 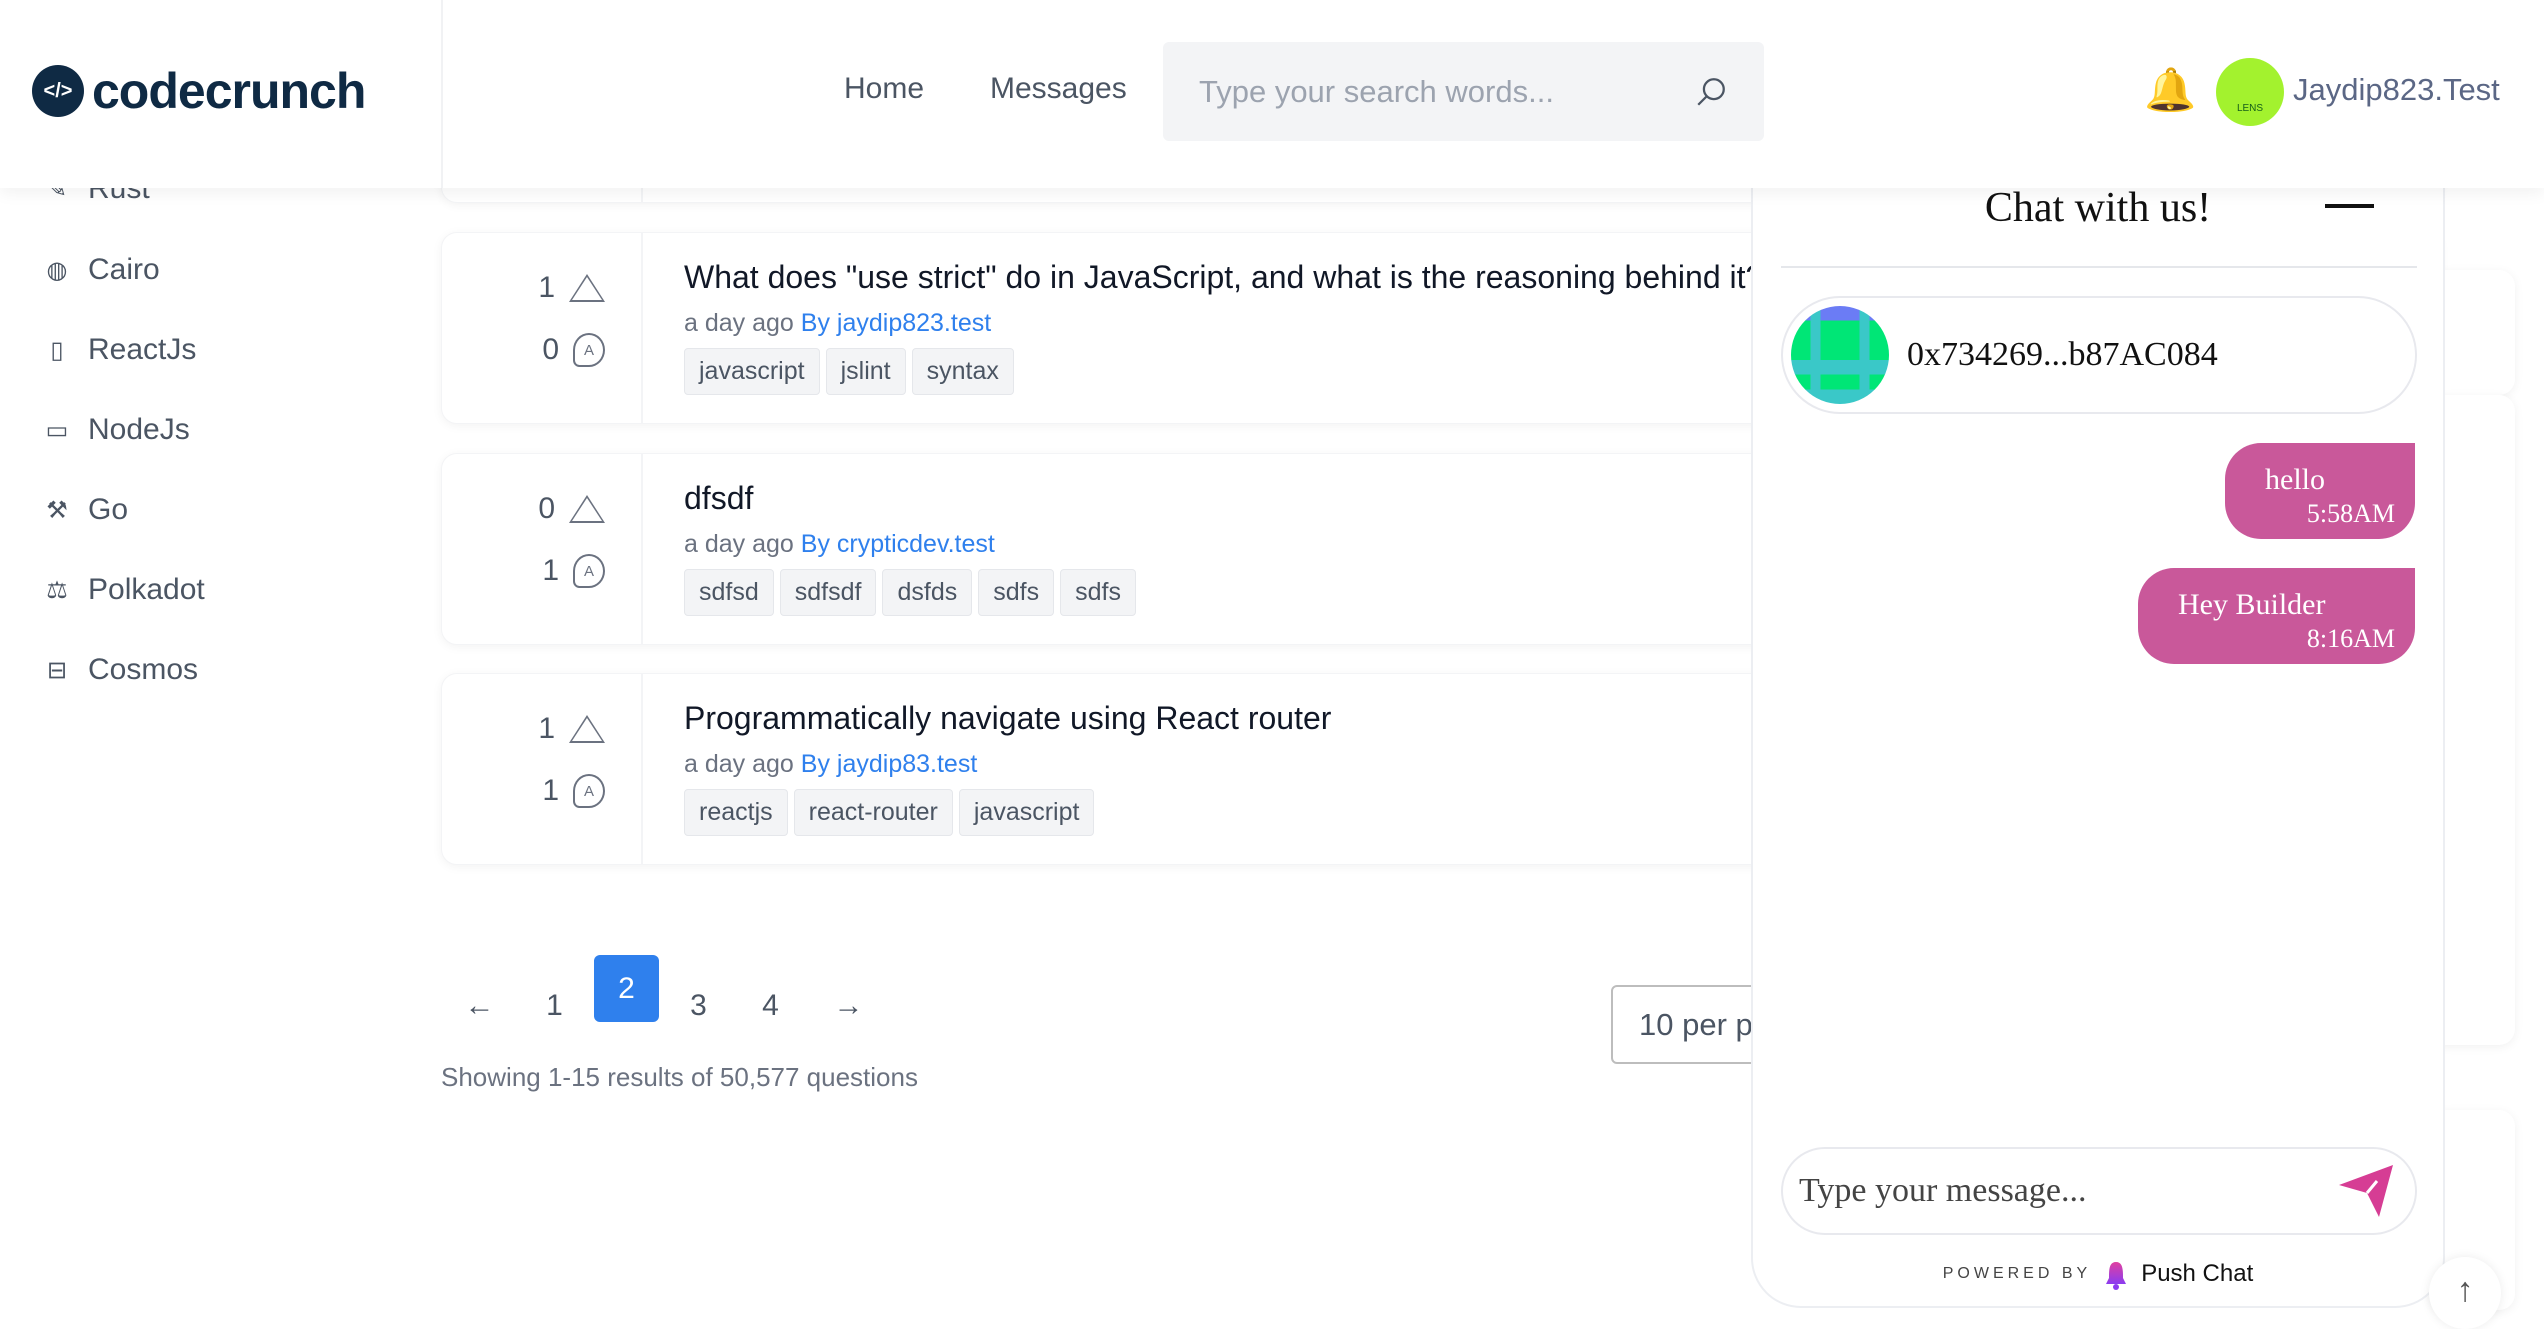 I want to click on sidebar-item-nodejs: ▭ NodeJs, so click(x=117, y=430).